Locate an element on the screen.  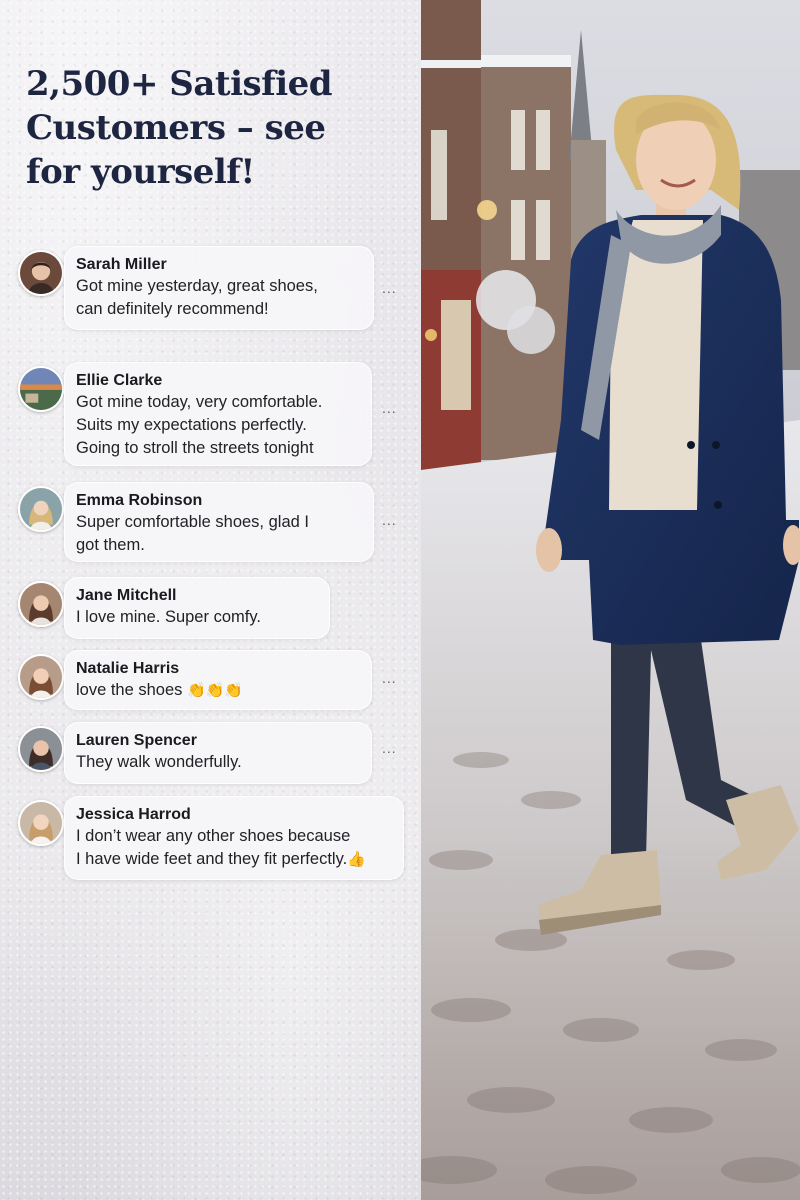
commenter-name: Natalie Harris is located at coordinates (217, 669).